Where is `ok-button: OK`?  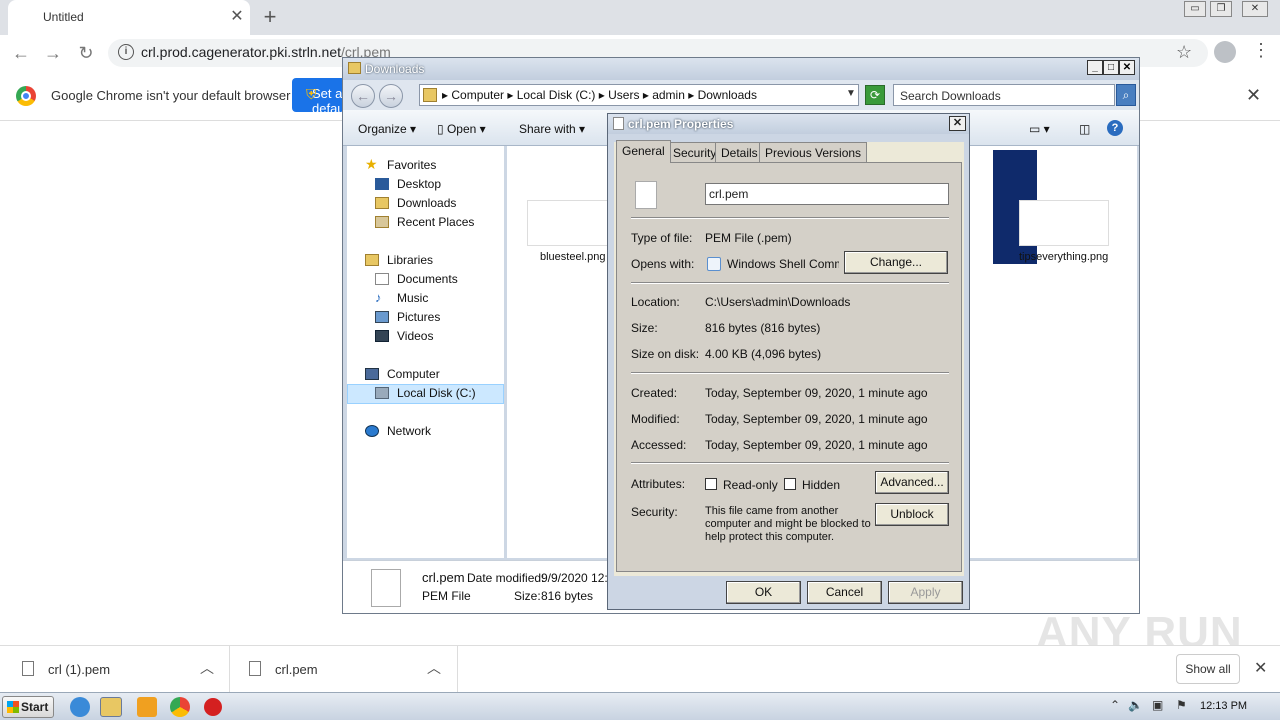
ok-button: OK is located at coordinates (763, 592).